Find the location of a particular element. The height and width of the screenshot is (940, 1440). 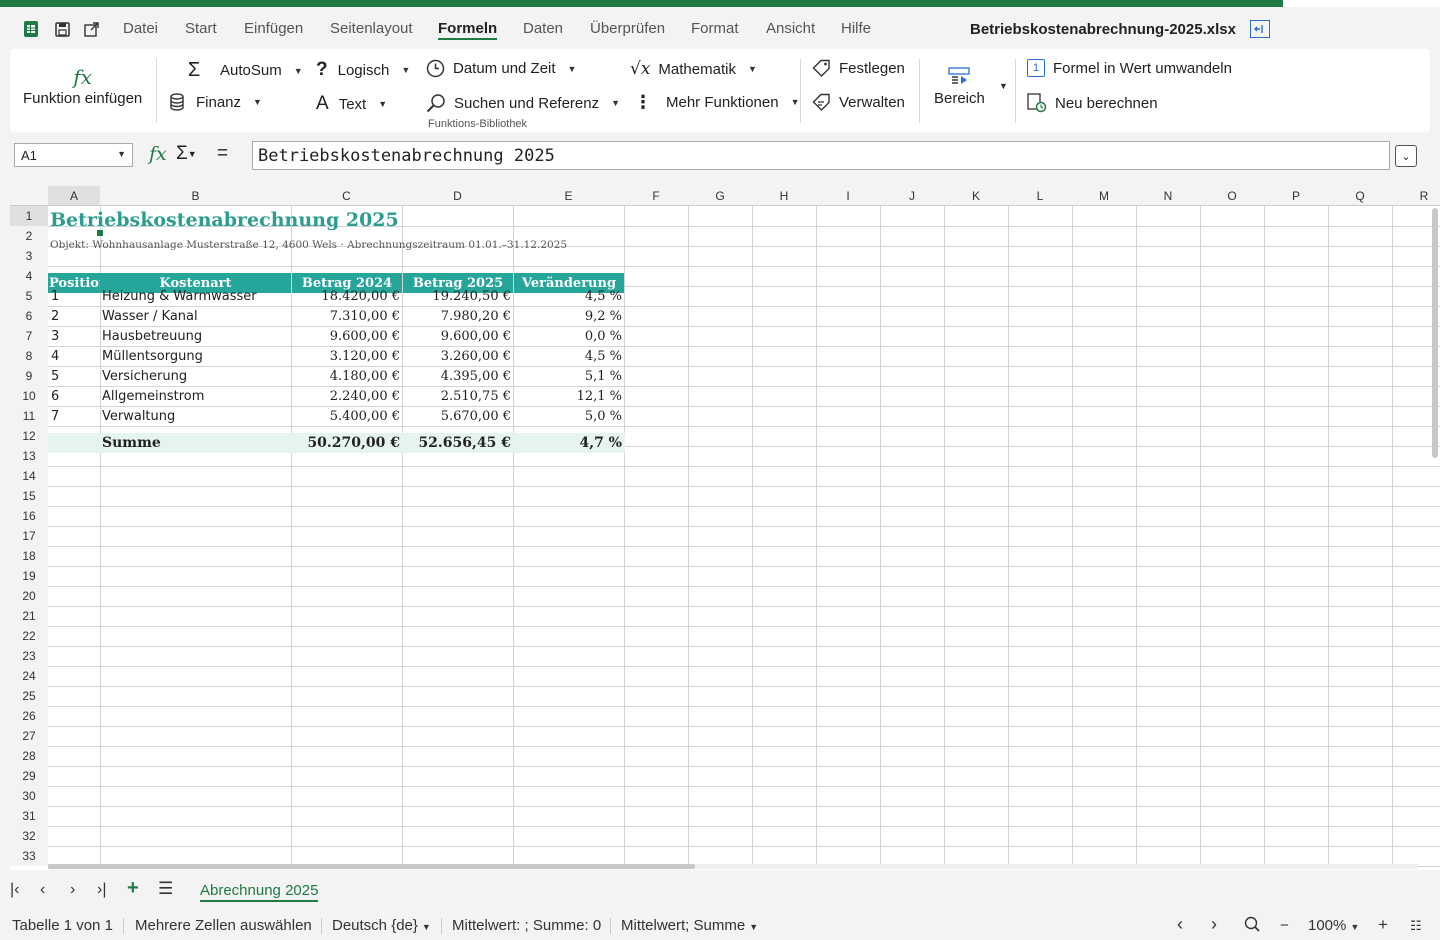

row-header-11: 11 is located at coordinates (29, 416).